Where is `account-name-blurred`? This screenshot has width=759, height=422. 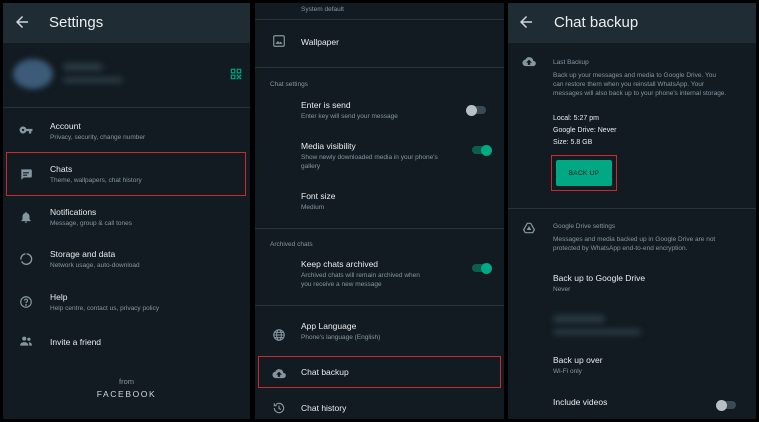 account-name-blurred is located at coordinates (579, 319).